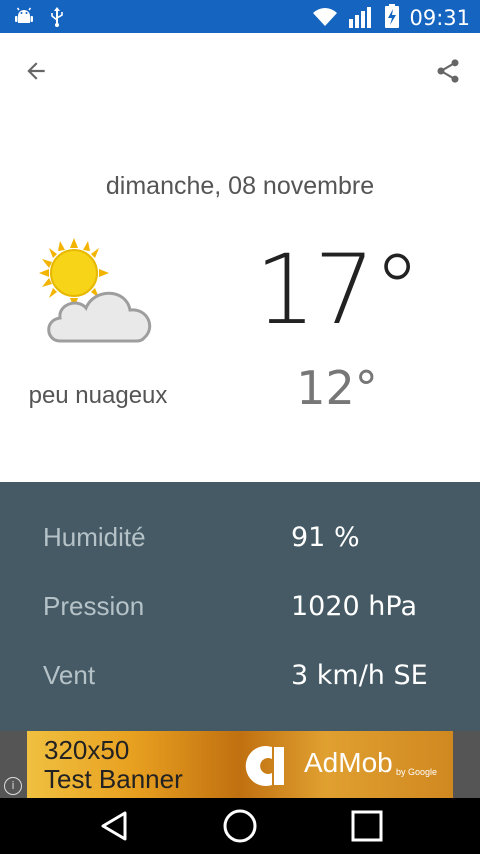  What do you see at coordinates (98, 395) in the screenshot?
I see `weather-condition: peu nuageux` at bounding box center [98, 395].